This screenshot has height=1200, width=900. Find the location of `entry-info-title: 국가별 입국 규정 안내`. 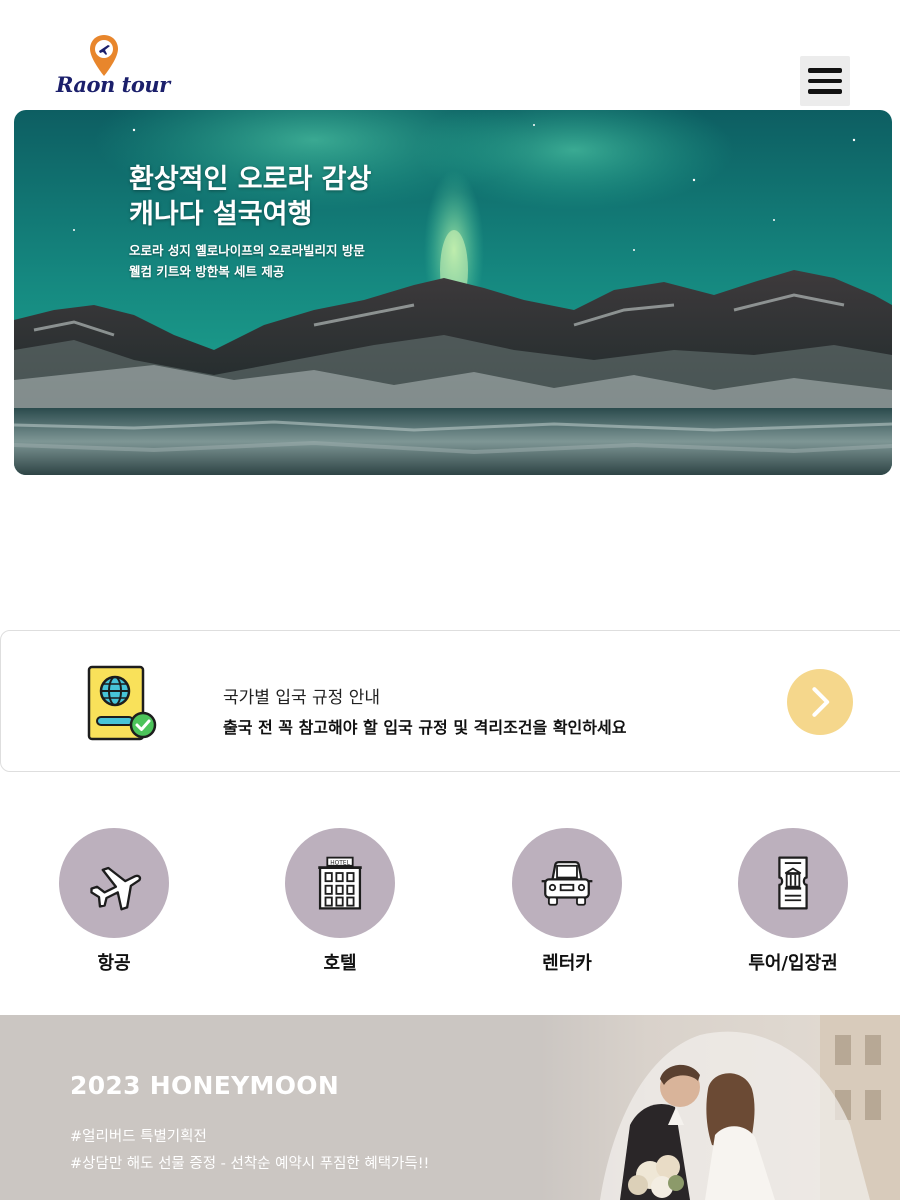

entry-info-title: 국가별 입국 규정 안내 is located at coordinates (301, 698).